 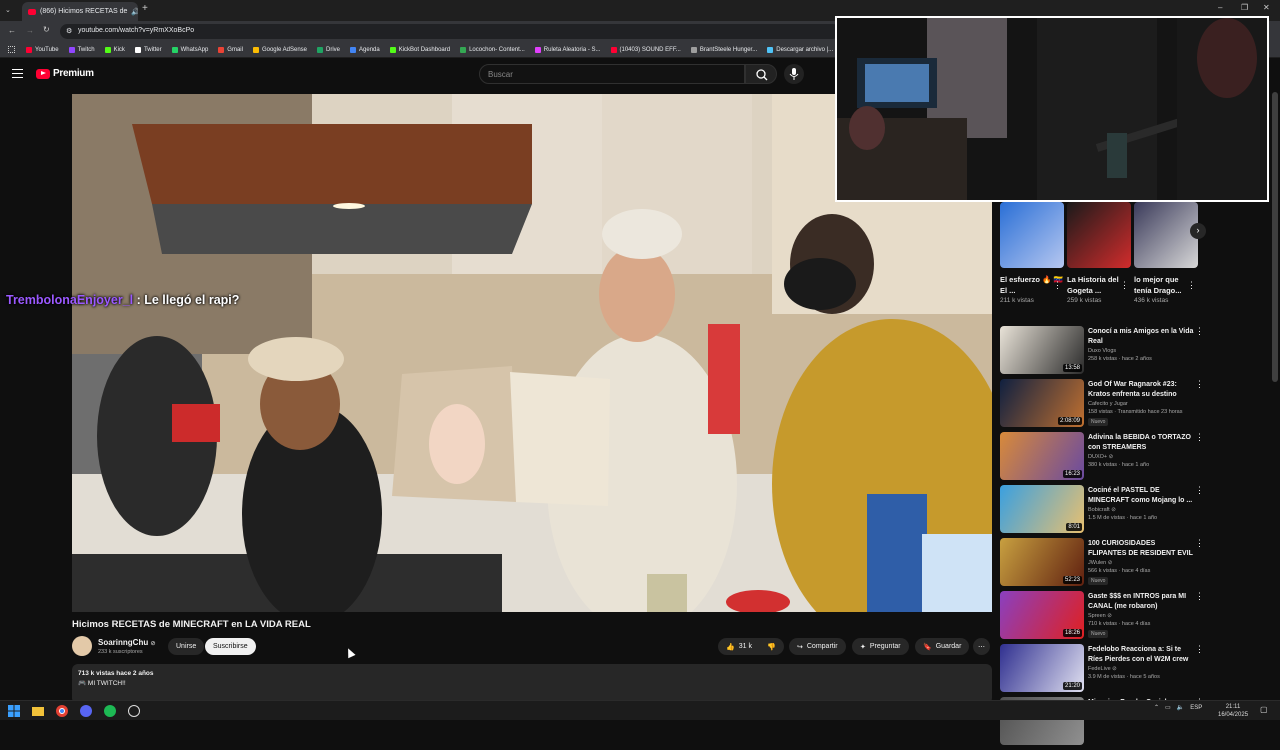 What do you see at coordinates (1264, 709) in the screenshot?
I see `notifications-icon: ▢` at bounding box center [1264, 709].